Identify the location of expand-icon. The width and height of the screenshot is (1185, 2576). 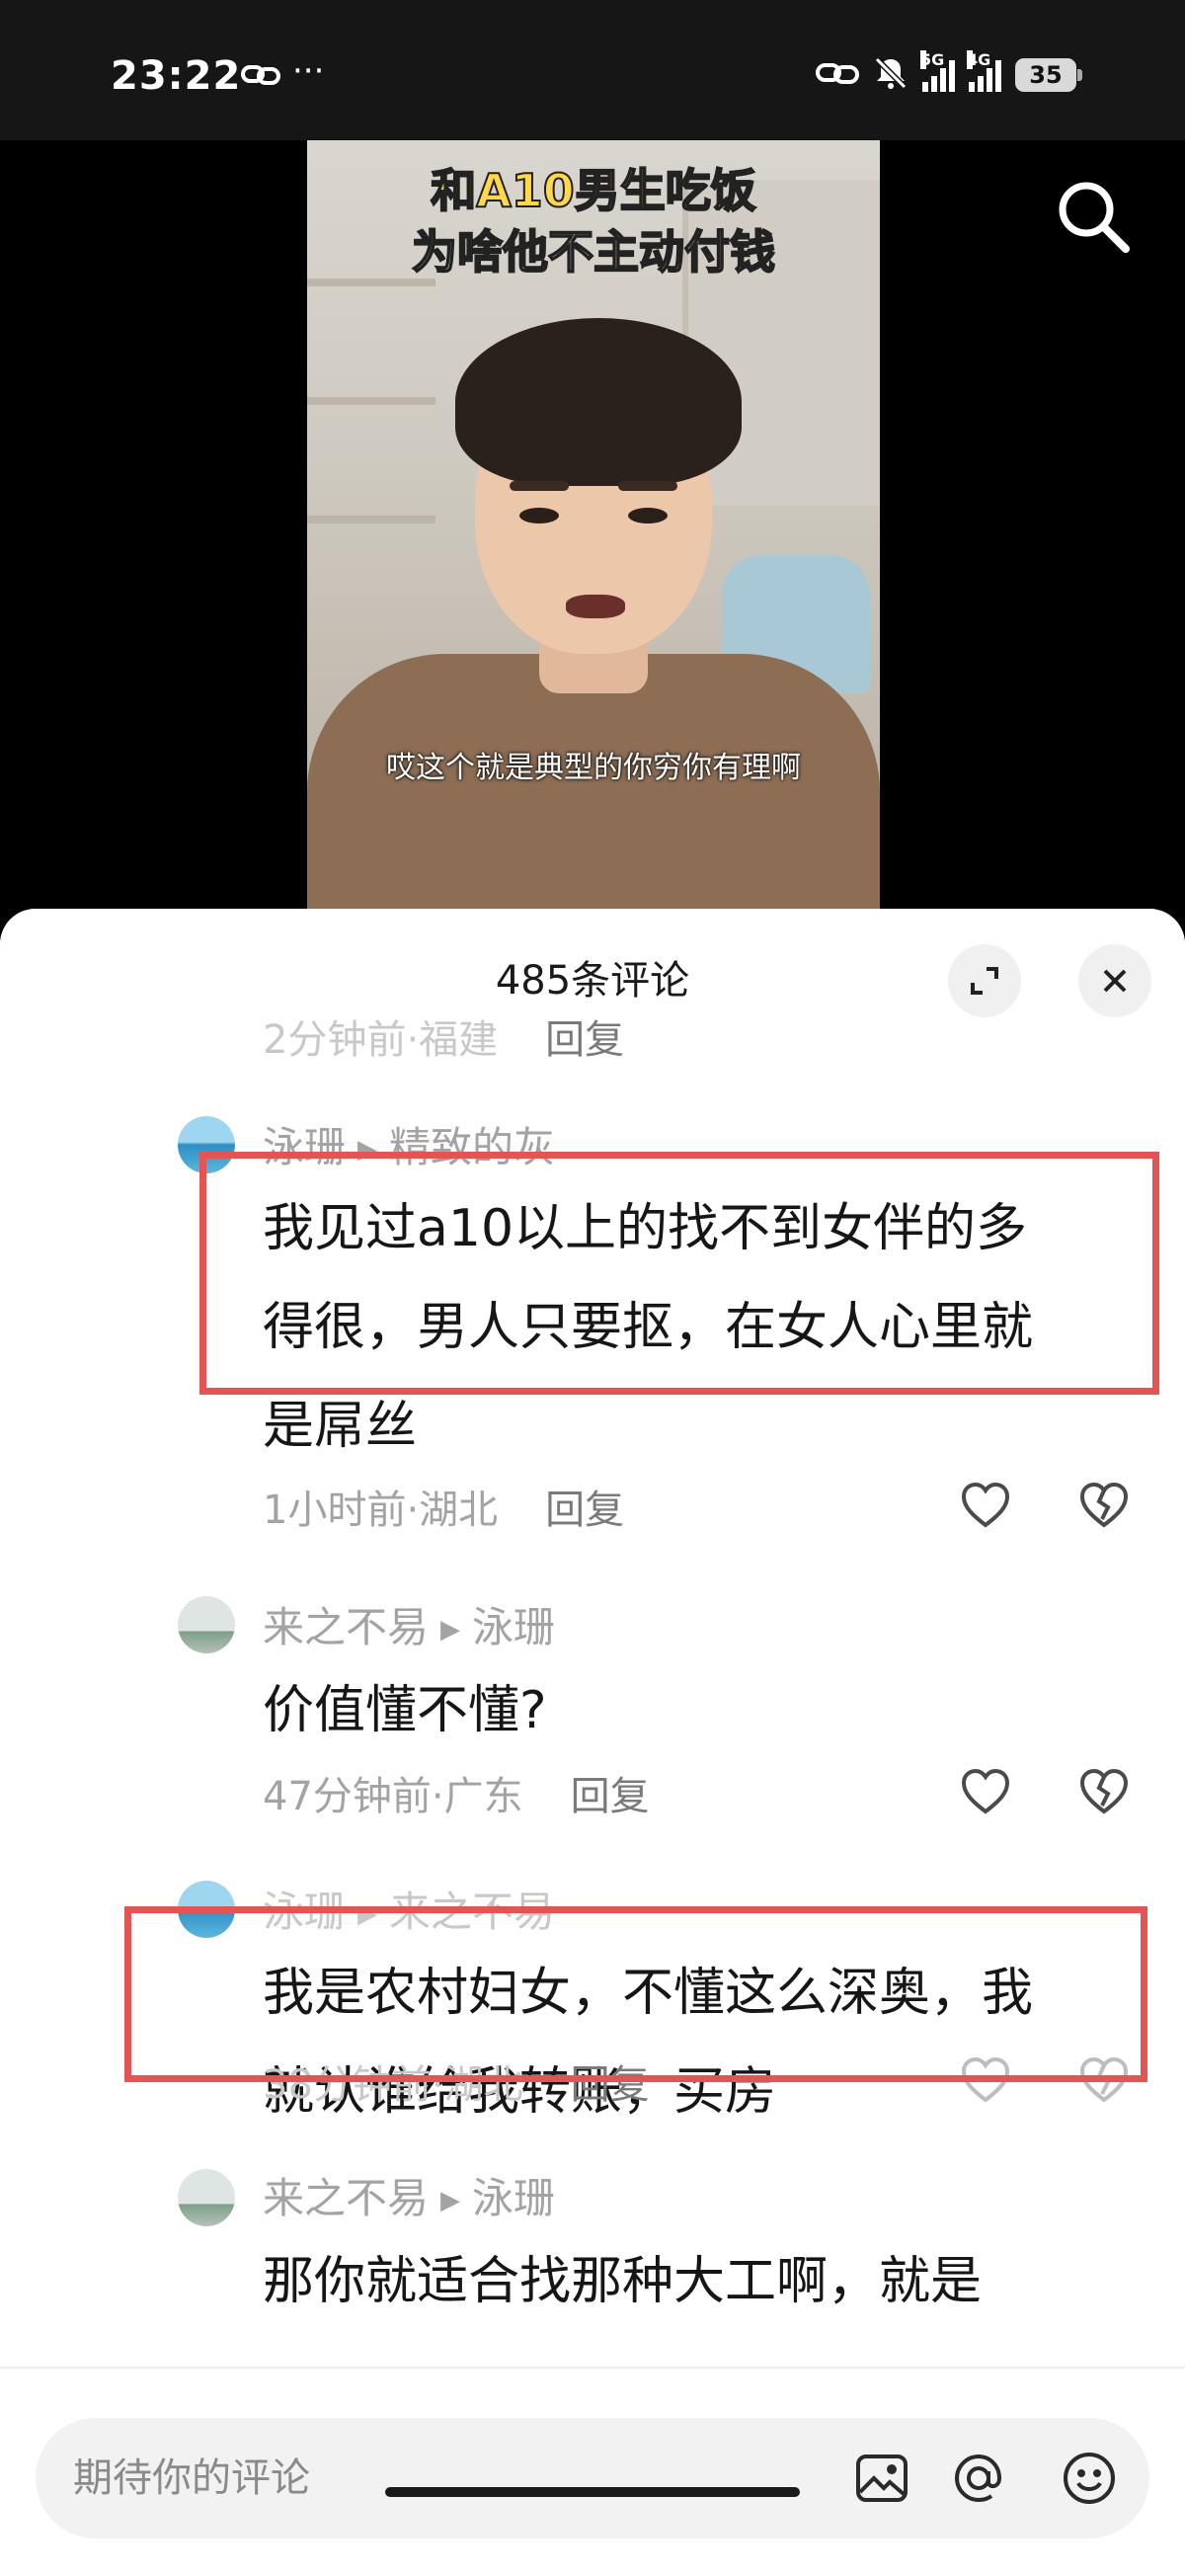
(985, 981).